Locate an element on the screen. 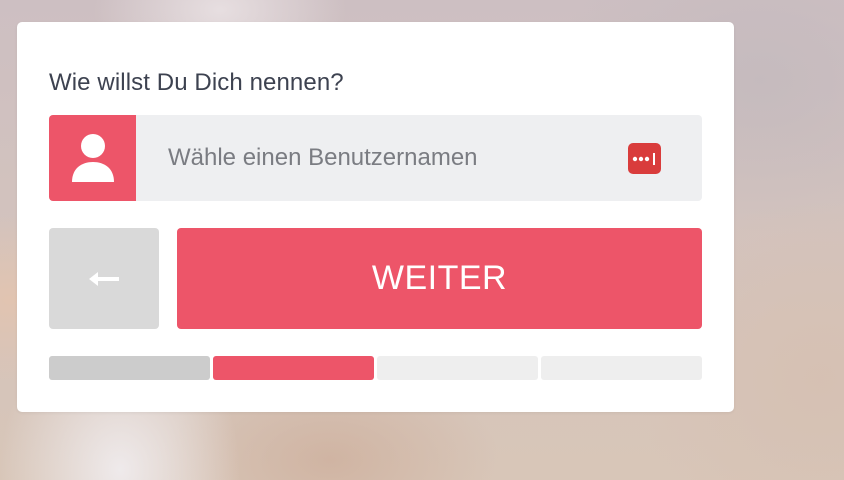 This screenshot has width=844, height=480. next-button-label: WEITER is located at coordinates (439, 278).